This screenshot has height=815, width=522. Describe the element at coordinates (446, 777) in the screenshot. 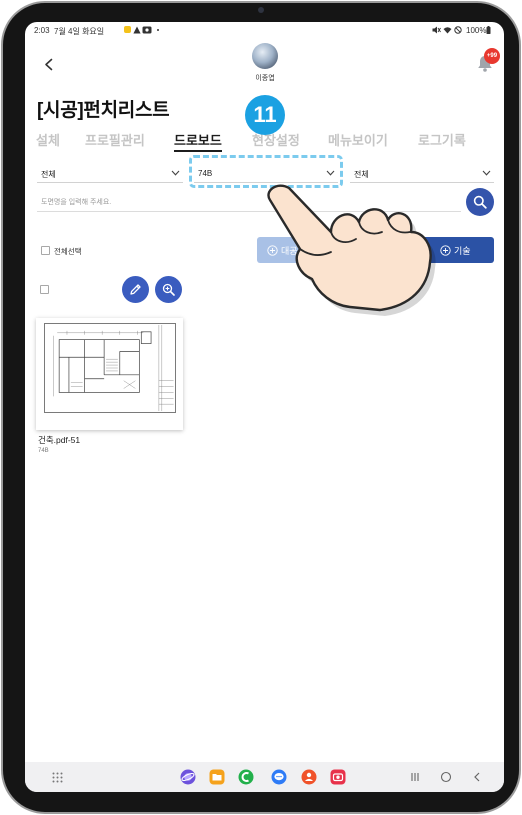

I see `home-icon` at that location.